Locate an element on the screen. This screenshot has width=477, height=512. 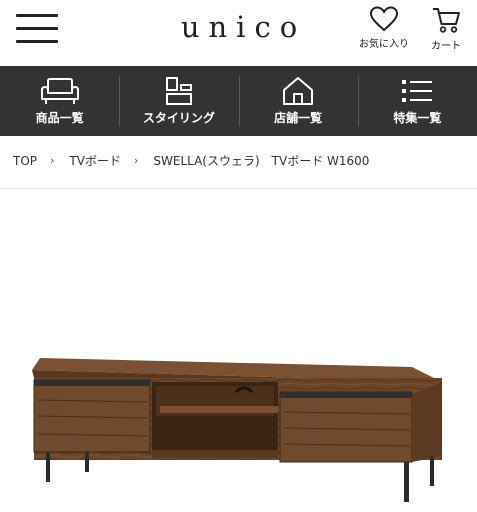
nav-styling: スタイリング is located at coordinates (178, 101).